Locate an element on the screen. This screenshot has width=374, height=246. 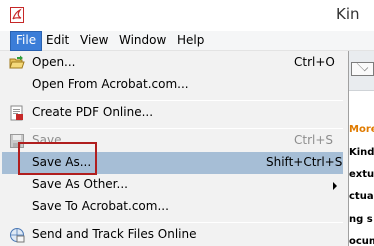
menu-help: Help is located at coordinates (190, 41).